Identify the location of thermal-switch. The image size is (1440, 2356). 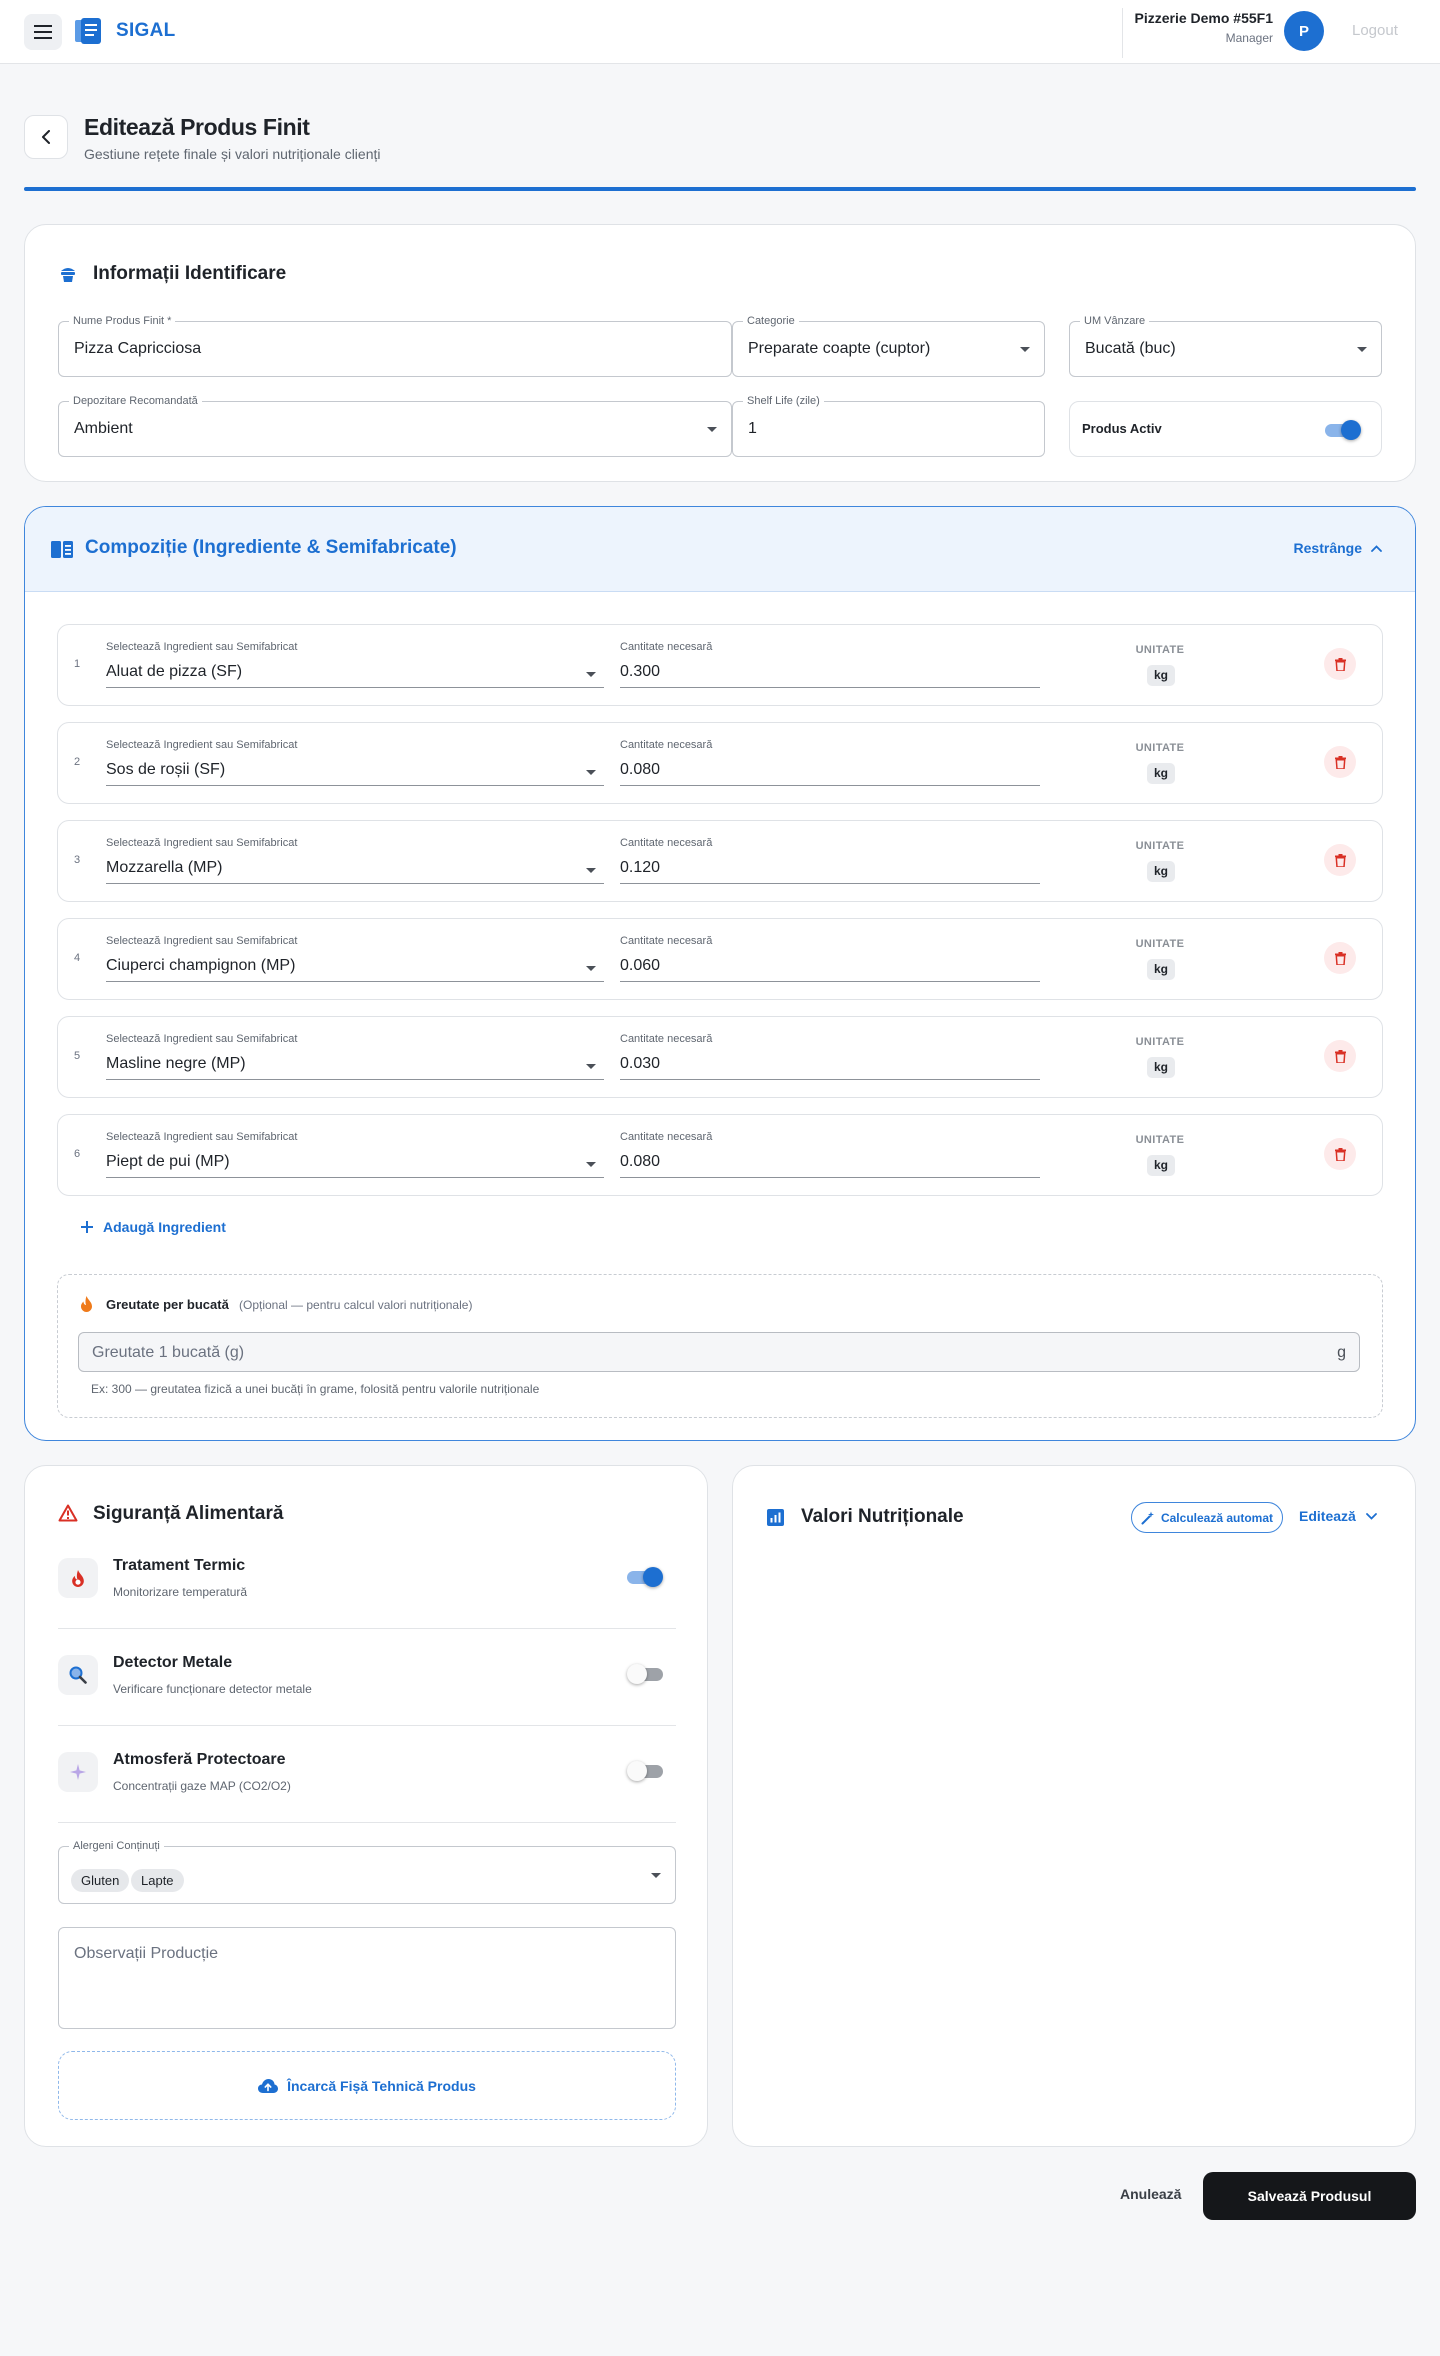
(645, 1577).